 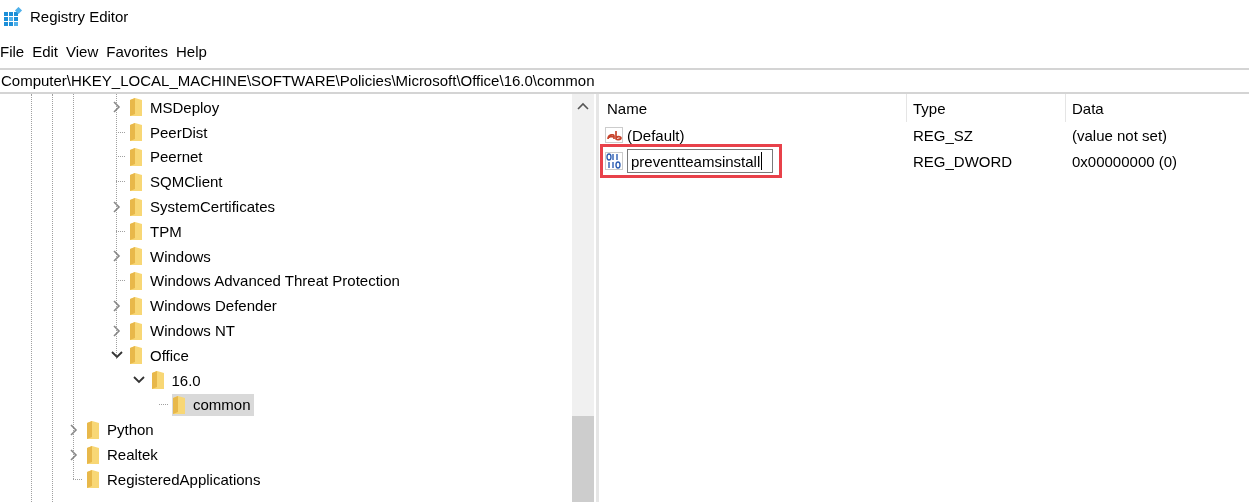 I want to click on scrollbar, so click(x=583, y=298).